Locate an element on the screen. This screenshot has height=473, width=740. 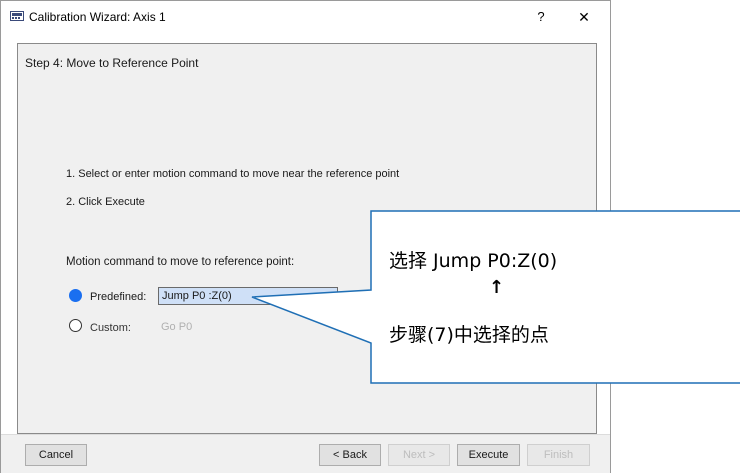
predefined-radio is located at coordinates (75, 295).